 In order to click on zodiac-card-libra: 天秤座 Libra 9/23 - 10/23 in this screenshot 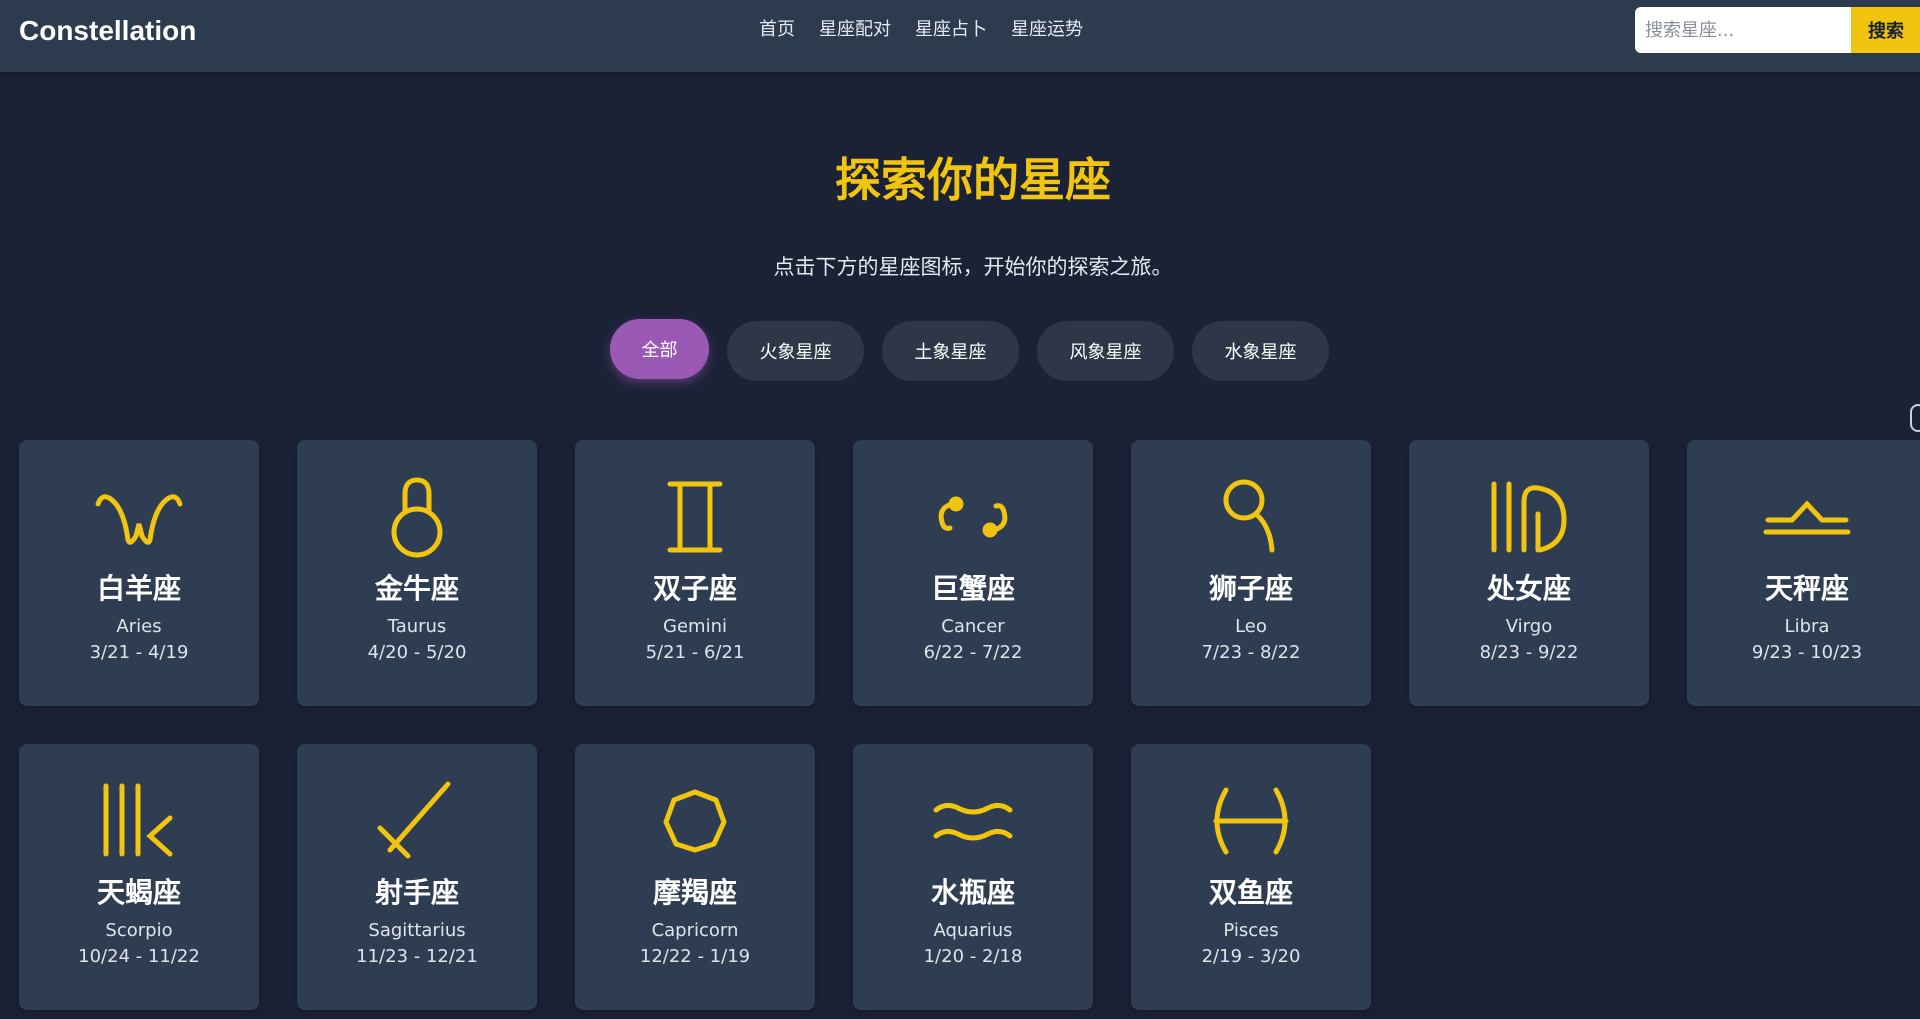, I will do `click(1803, 573)`.